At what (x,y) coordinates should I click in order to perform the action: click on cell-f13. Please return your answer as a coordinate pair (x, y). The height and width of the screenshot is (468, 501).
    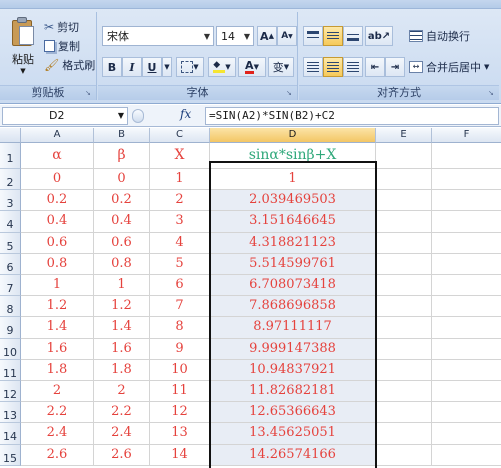
    Looking at the image, I should click on (466, 413).